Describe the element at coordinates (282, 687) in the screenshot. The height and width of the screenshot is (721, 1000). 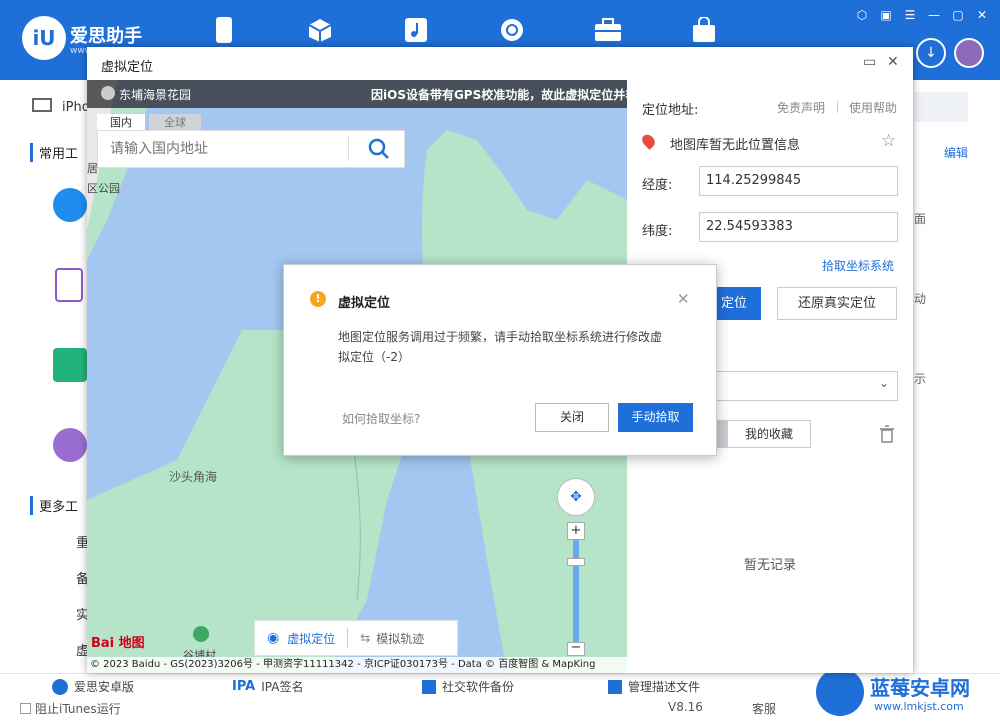
I see `bottom-item-label: IPA签名` at that location.